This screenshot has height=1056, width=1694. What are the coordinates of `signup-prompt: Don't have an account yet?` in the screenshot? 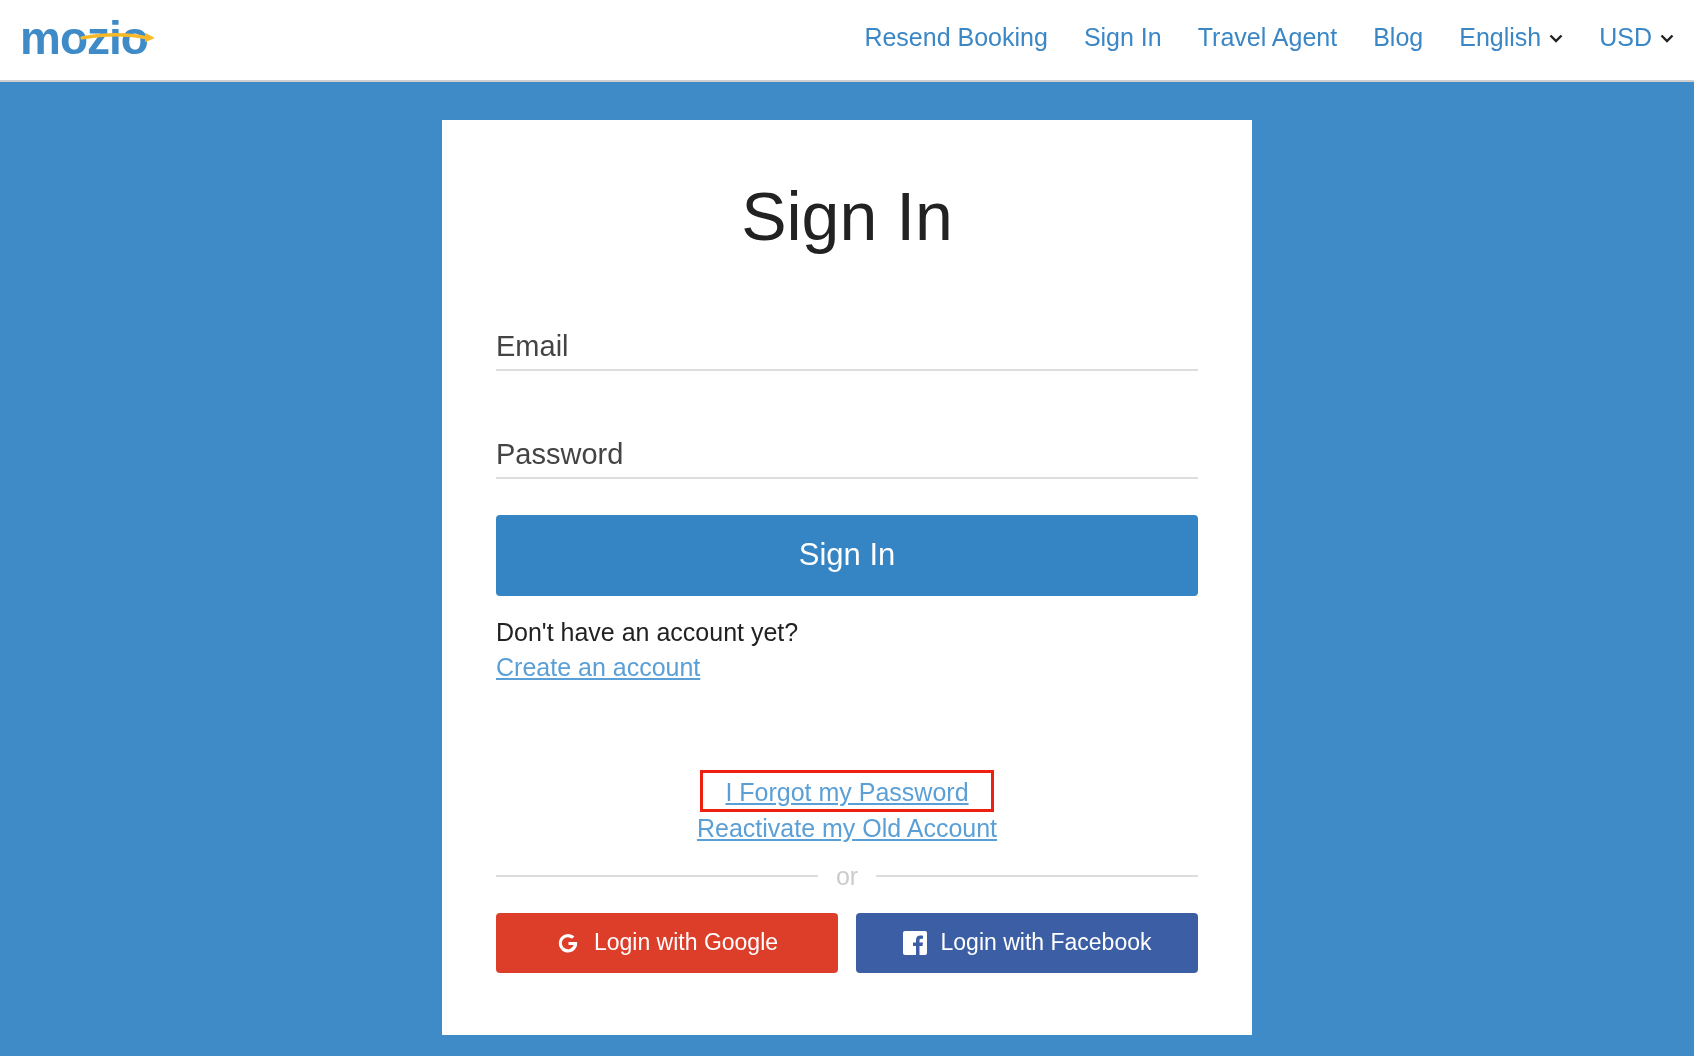 It's located at (648, 632).